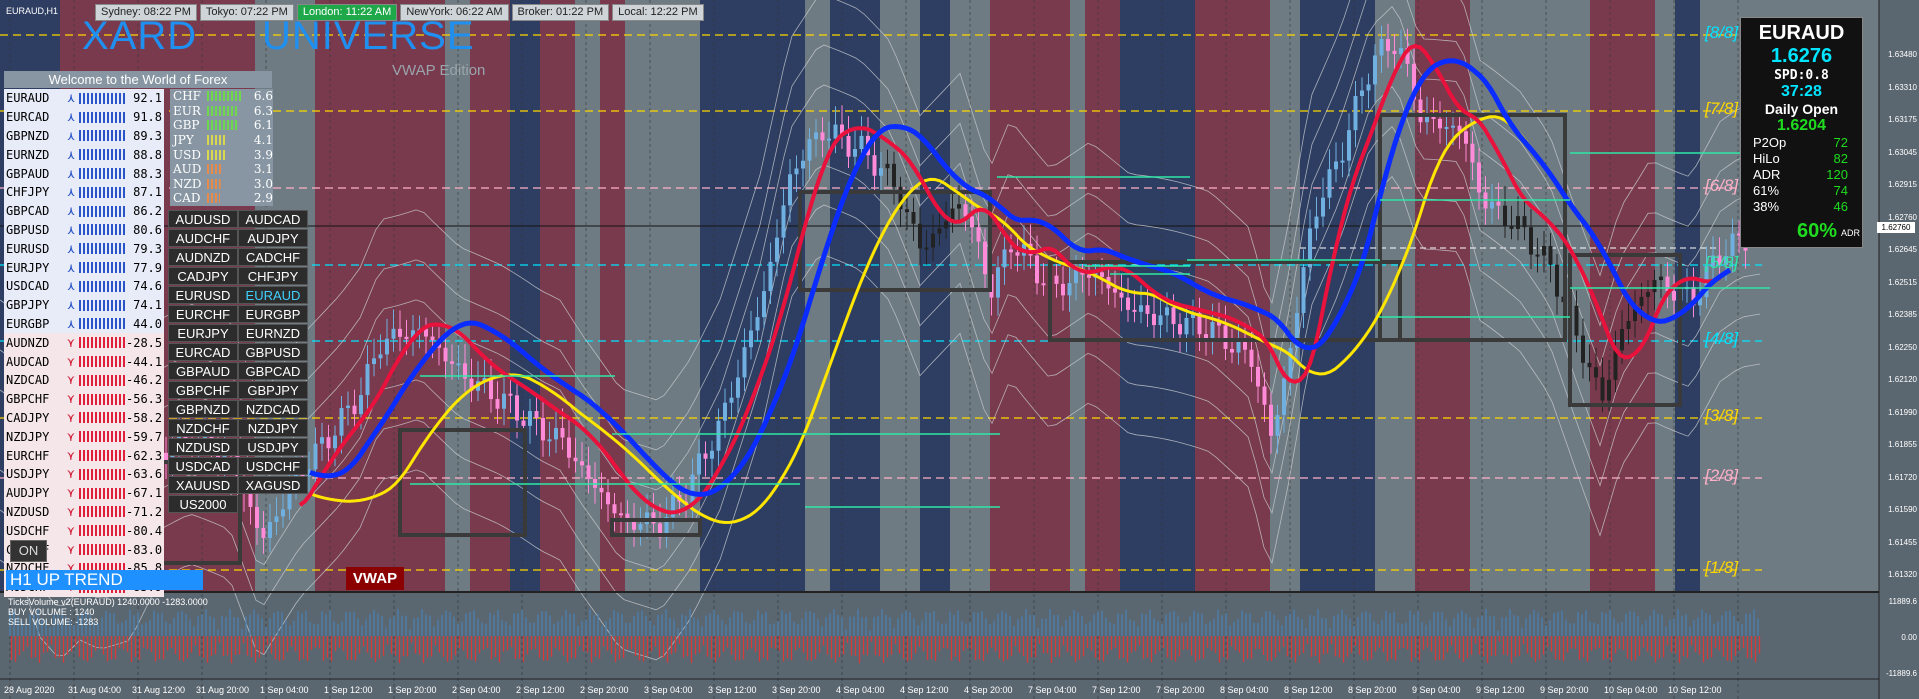 Image resolution: width=1919 pixels, height=699 pixels. What do you see at coordinates (187, 198) in the screenshot?
I see `currency-name: CAD` at bounding box center [187, 198].